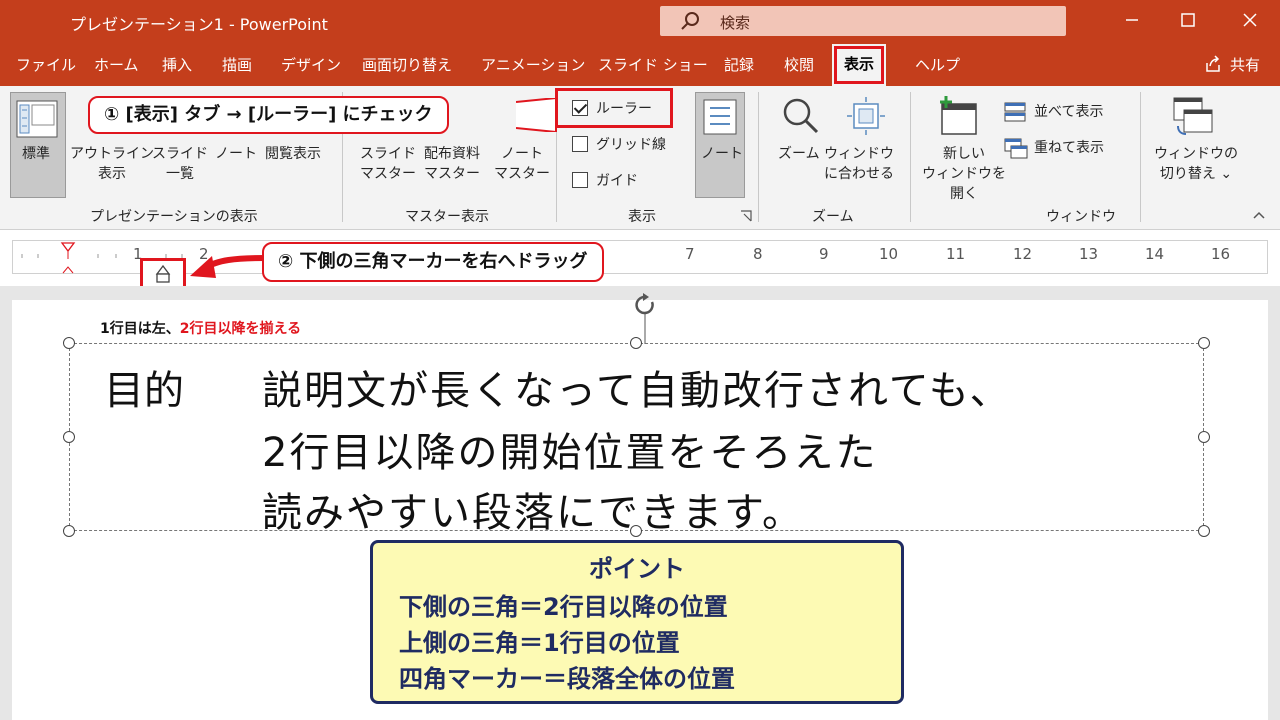 The width and height of the screenshot is (1280, 720). Describe the element at coordinates (388, 174) in the screenshot. I see `slide-master-line2: マスター` at that location.